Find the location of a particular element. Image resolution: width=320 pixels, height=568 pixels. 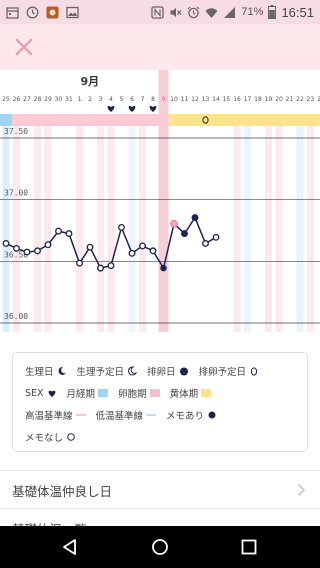

day-label: 6 is located at coordinates (132, 99).